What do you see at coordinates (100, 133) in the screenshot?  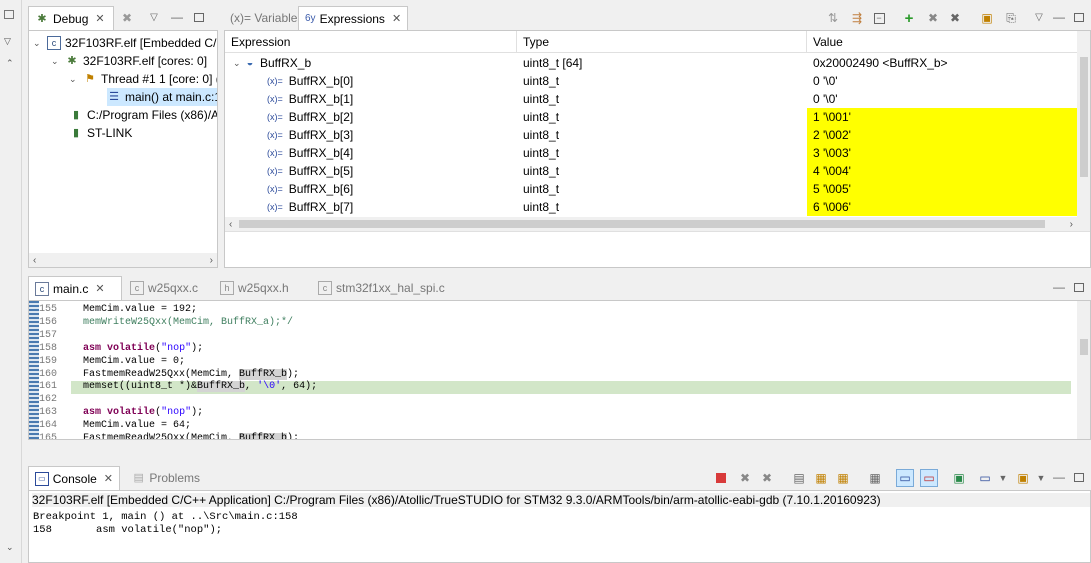 I see `tree-item-stlink: ▮ ST-LINK` at bounding box center [100, 133].